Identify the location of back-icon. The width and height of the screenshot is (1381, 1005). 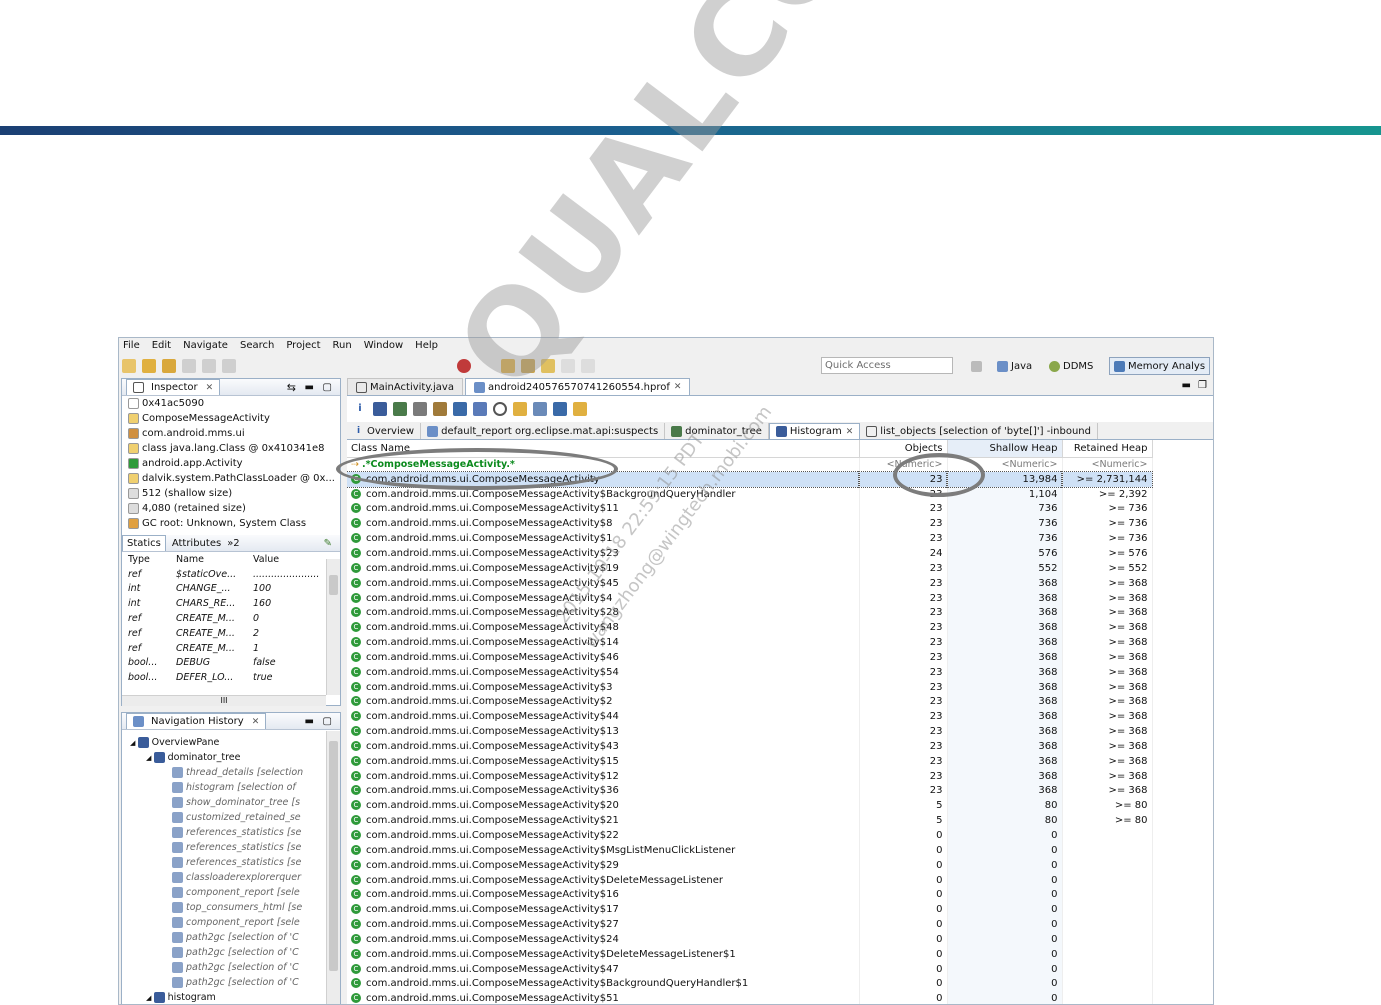
(548, 366).